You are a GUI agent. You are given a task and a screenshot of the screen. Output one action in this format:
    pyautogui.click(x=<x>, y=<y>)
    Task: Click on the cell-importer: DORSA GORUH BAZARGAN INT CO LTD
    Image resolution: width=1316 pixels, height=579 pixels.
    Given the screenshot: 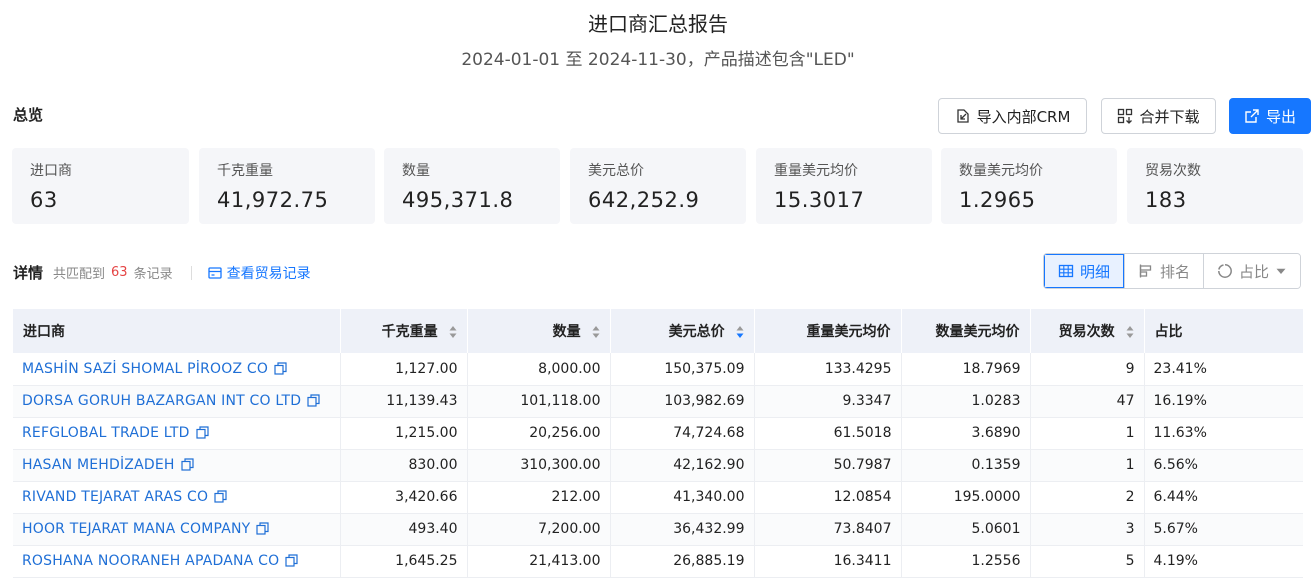 What is the action you would take?
    pyautogui.click(x=177, y=401)
    